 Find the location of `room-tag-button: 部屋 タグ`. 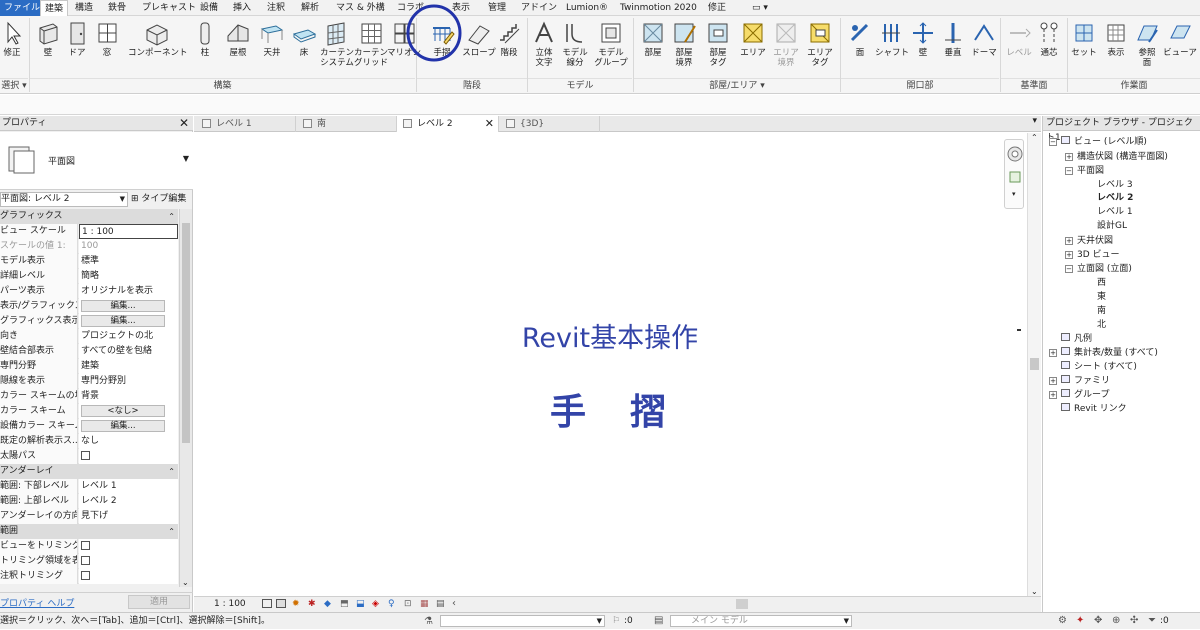

room-tag-button: 部屋 タグ is located at coordinates (718, 44).